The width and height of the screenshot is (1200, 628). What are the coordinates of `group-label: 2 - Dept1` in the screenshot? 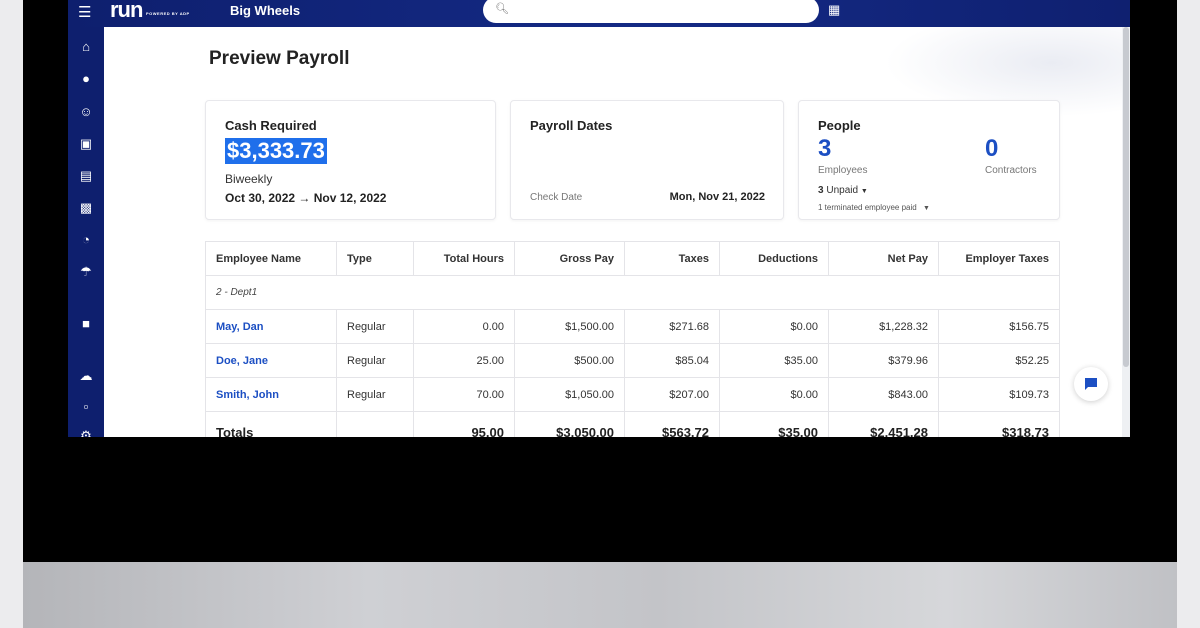 It's located at (632, 292).